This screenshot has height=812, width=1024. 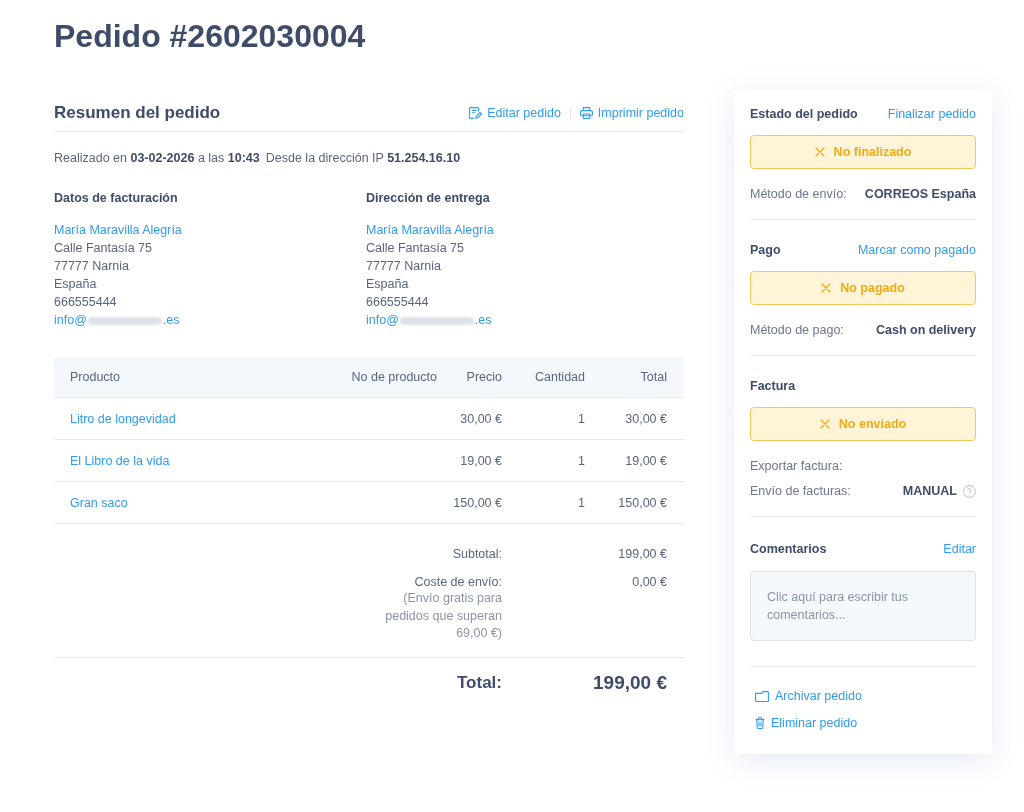 What do you see at coordinates (443, 616) in the screenshot?
I see `shipping-note: (Envío gratis para pedidos que superan 69,00 €)` at bounding box center [443, 616].